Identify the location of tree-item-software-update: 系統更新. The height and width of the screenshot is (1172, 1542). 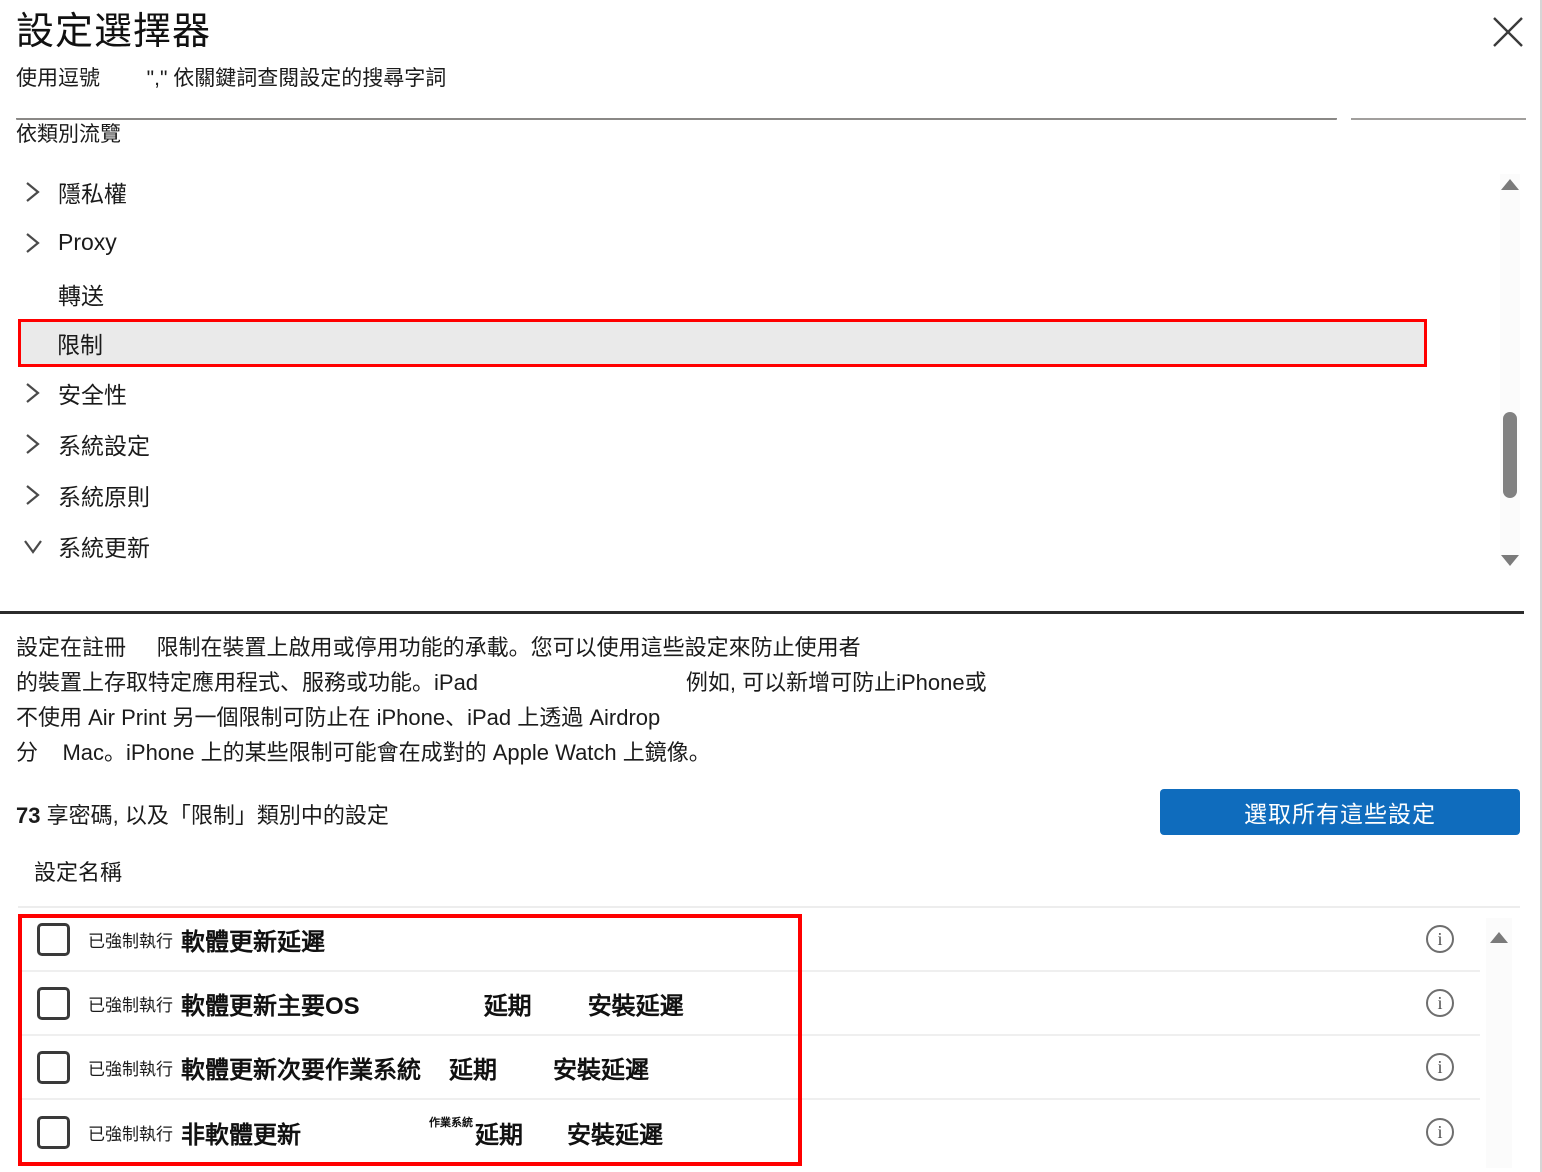
(741, 545).